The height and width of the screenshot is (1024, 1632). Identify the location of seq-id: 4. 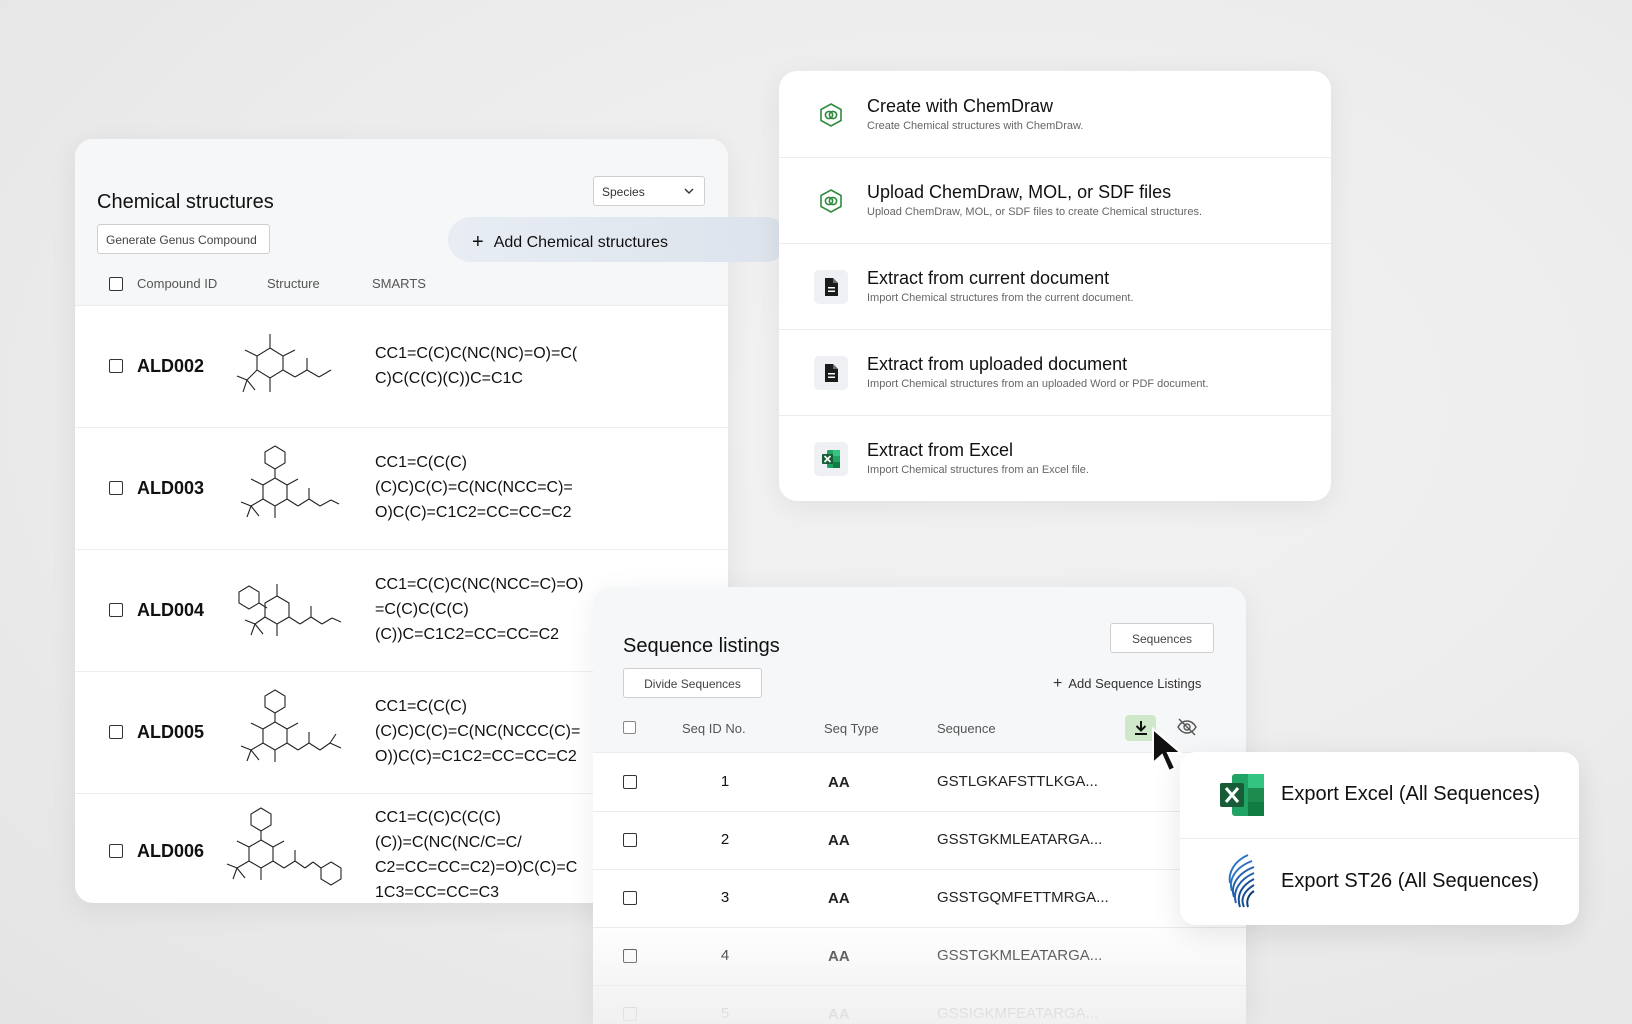
(725, 955).